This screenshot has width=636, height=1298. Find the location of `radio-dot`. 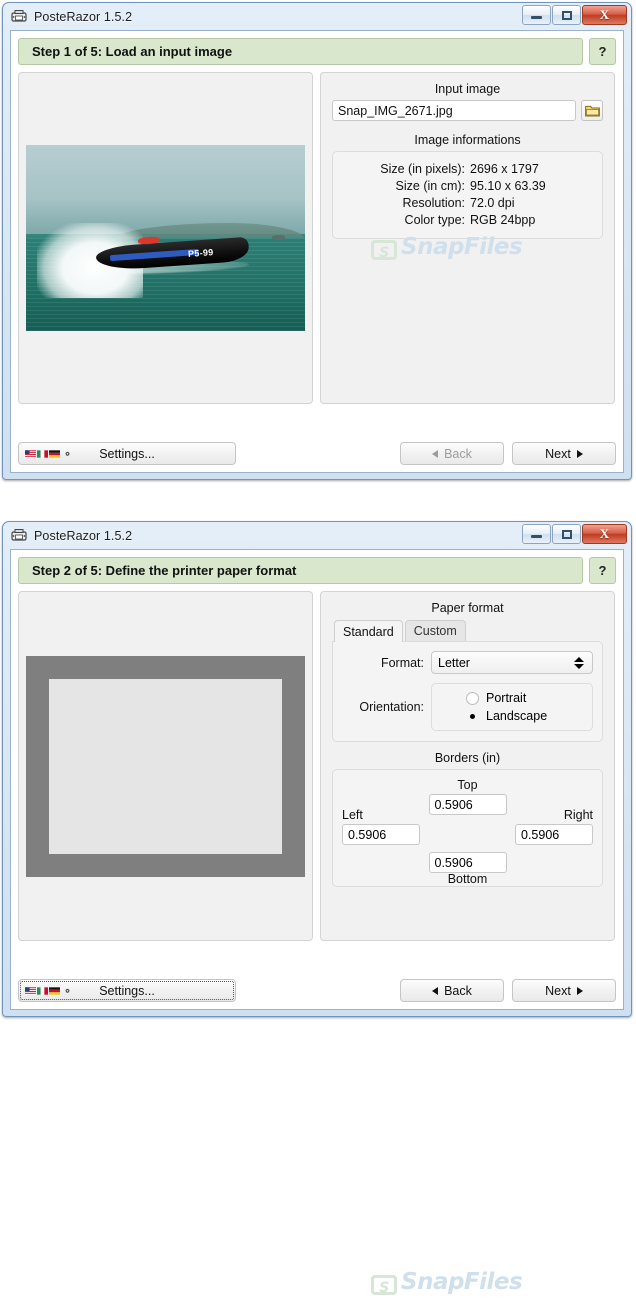

radio-dot is located at coordinates (472, 716).